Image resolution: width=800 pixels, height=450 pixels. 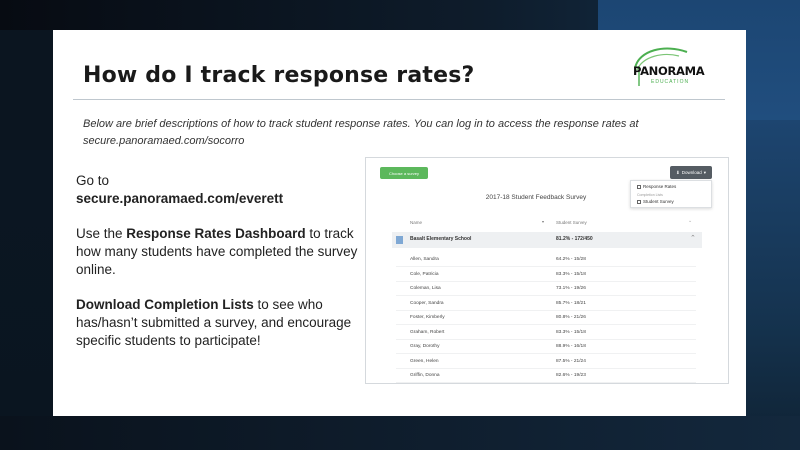 I want to click on slide-title: How do I track response rates?, so click(x=279, y=75).